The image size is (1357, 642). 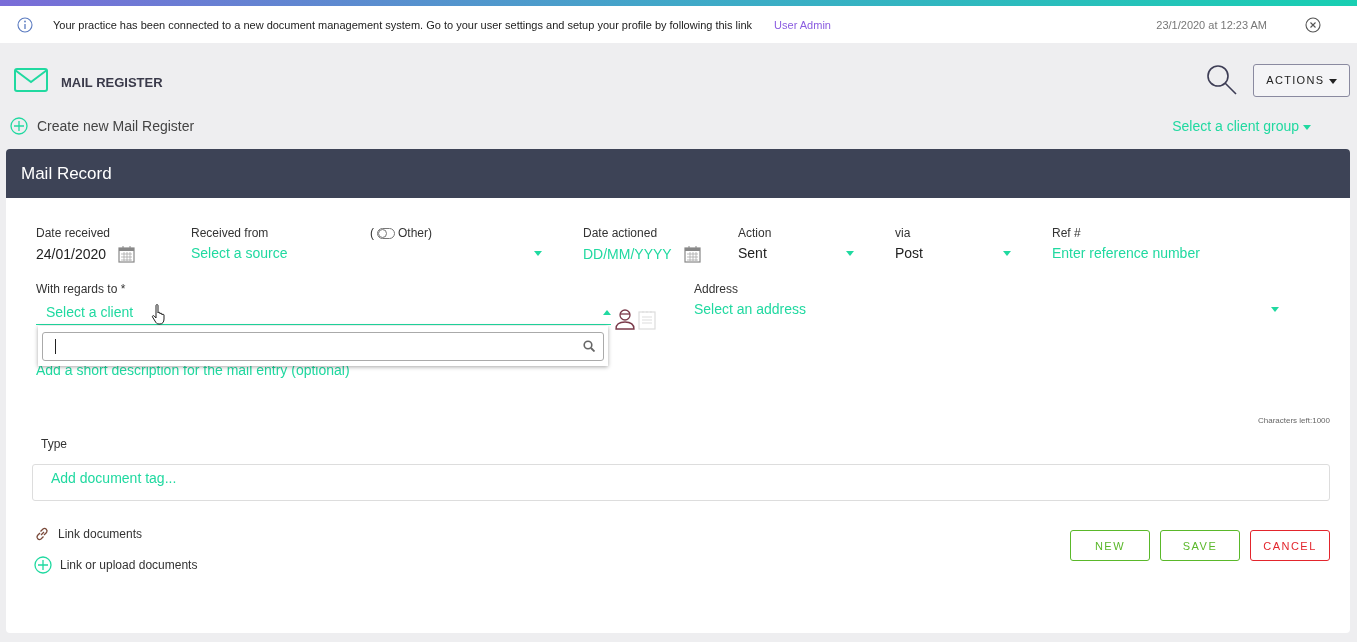 What do you see at coordinates (66, 173) in the screenshot?
I see `card-title: Mail Record` at bounding box center [66, 173].